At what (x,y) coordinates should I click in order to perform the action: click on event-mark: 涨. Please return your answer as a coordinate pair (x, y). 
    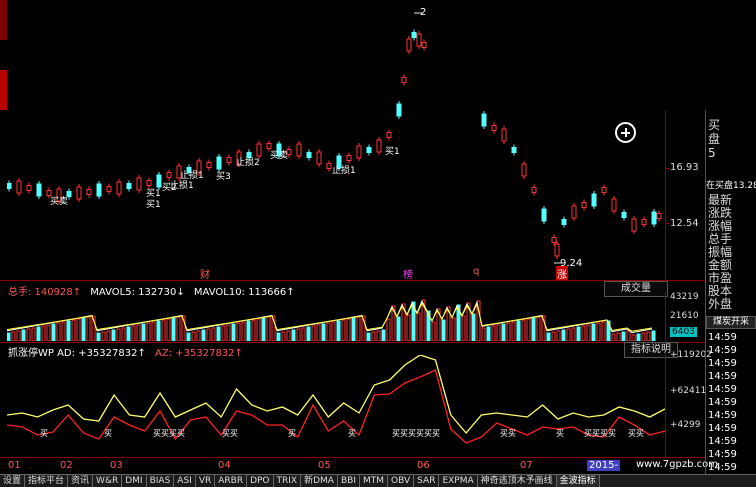
    Looking at the image, I should click on (562, 273).